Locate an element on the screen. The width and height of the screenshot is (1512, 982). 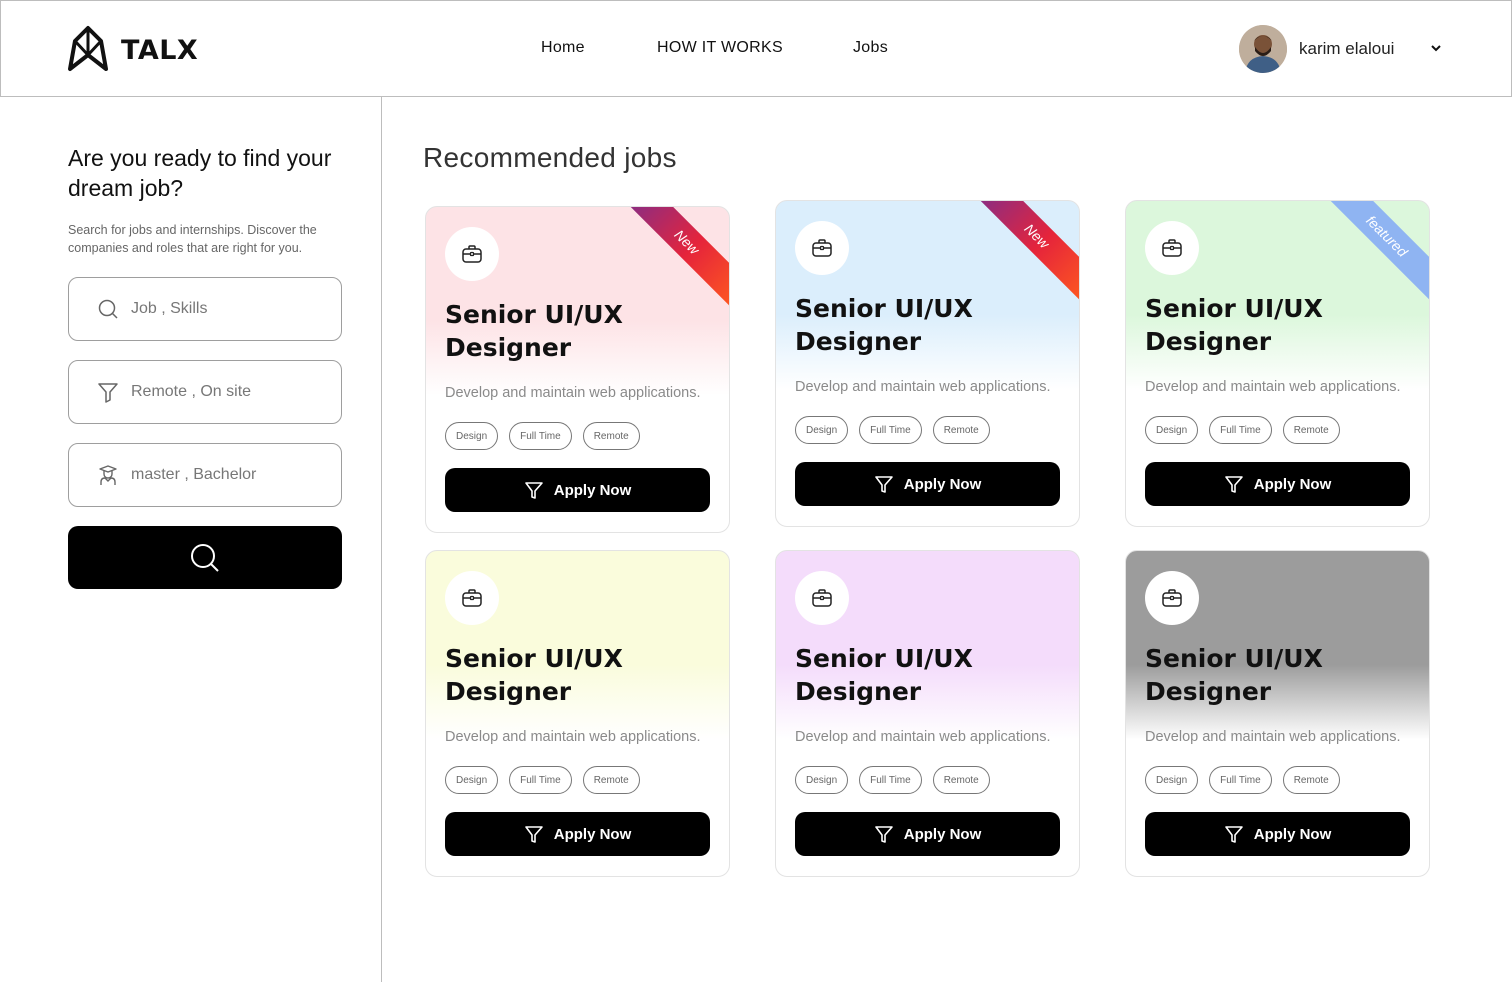
job-skills-input: Job , Skills is located at coordinates (205, 309).